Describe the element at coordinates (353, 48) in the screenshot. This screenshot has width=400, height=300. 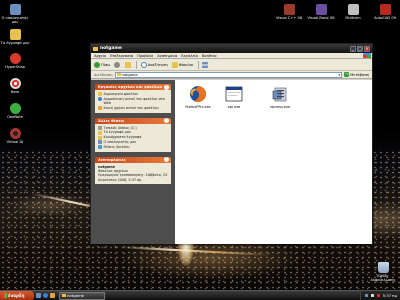
I see `minimize-button: _` at that location.